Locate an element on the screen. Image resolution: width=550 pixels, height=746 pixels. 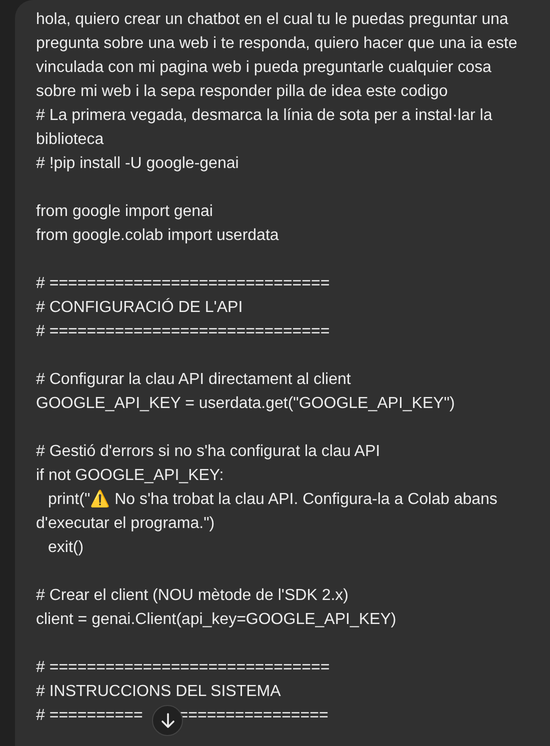
message-line: GOOGLE_API_KEY = userdata.get("GOOGLE_API_KEY") is located at coordinates (246, 404).